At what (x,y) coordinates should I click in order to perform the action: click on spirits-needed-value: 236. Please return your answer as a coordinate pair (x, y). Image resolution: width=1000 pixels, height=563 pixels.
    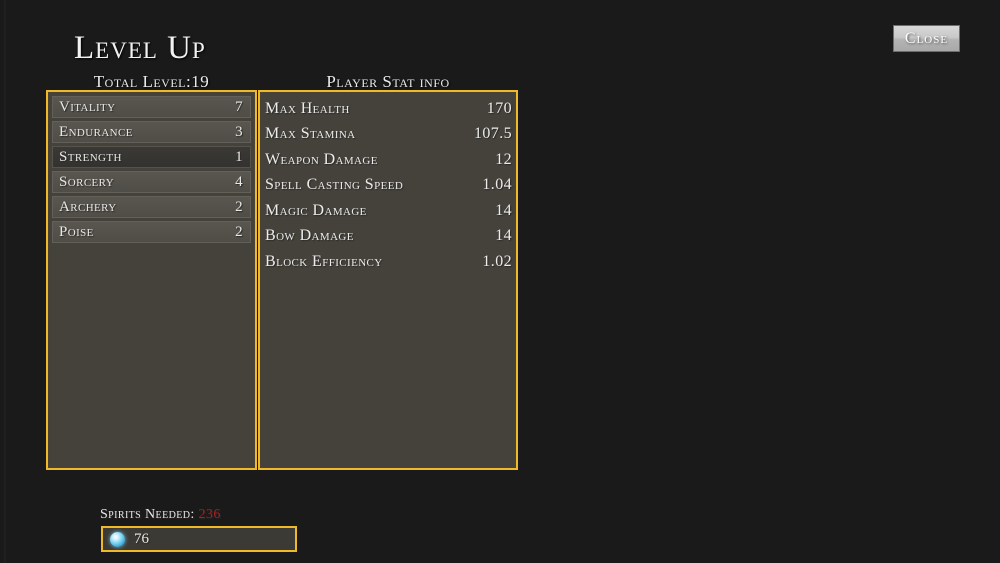
    Looking at the image, I should click on (209, 514).